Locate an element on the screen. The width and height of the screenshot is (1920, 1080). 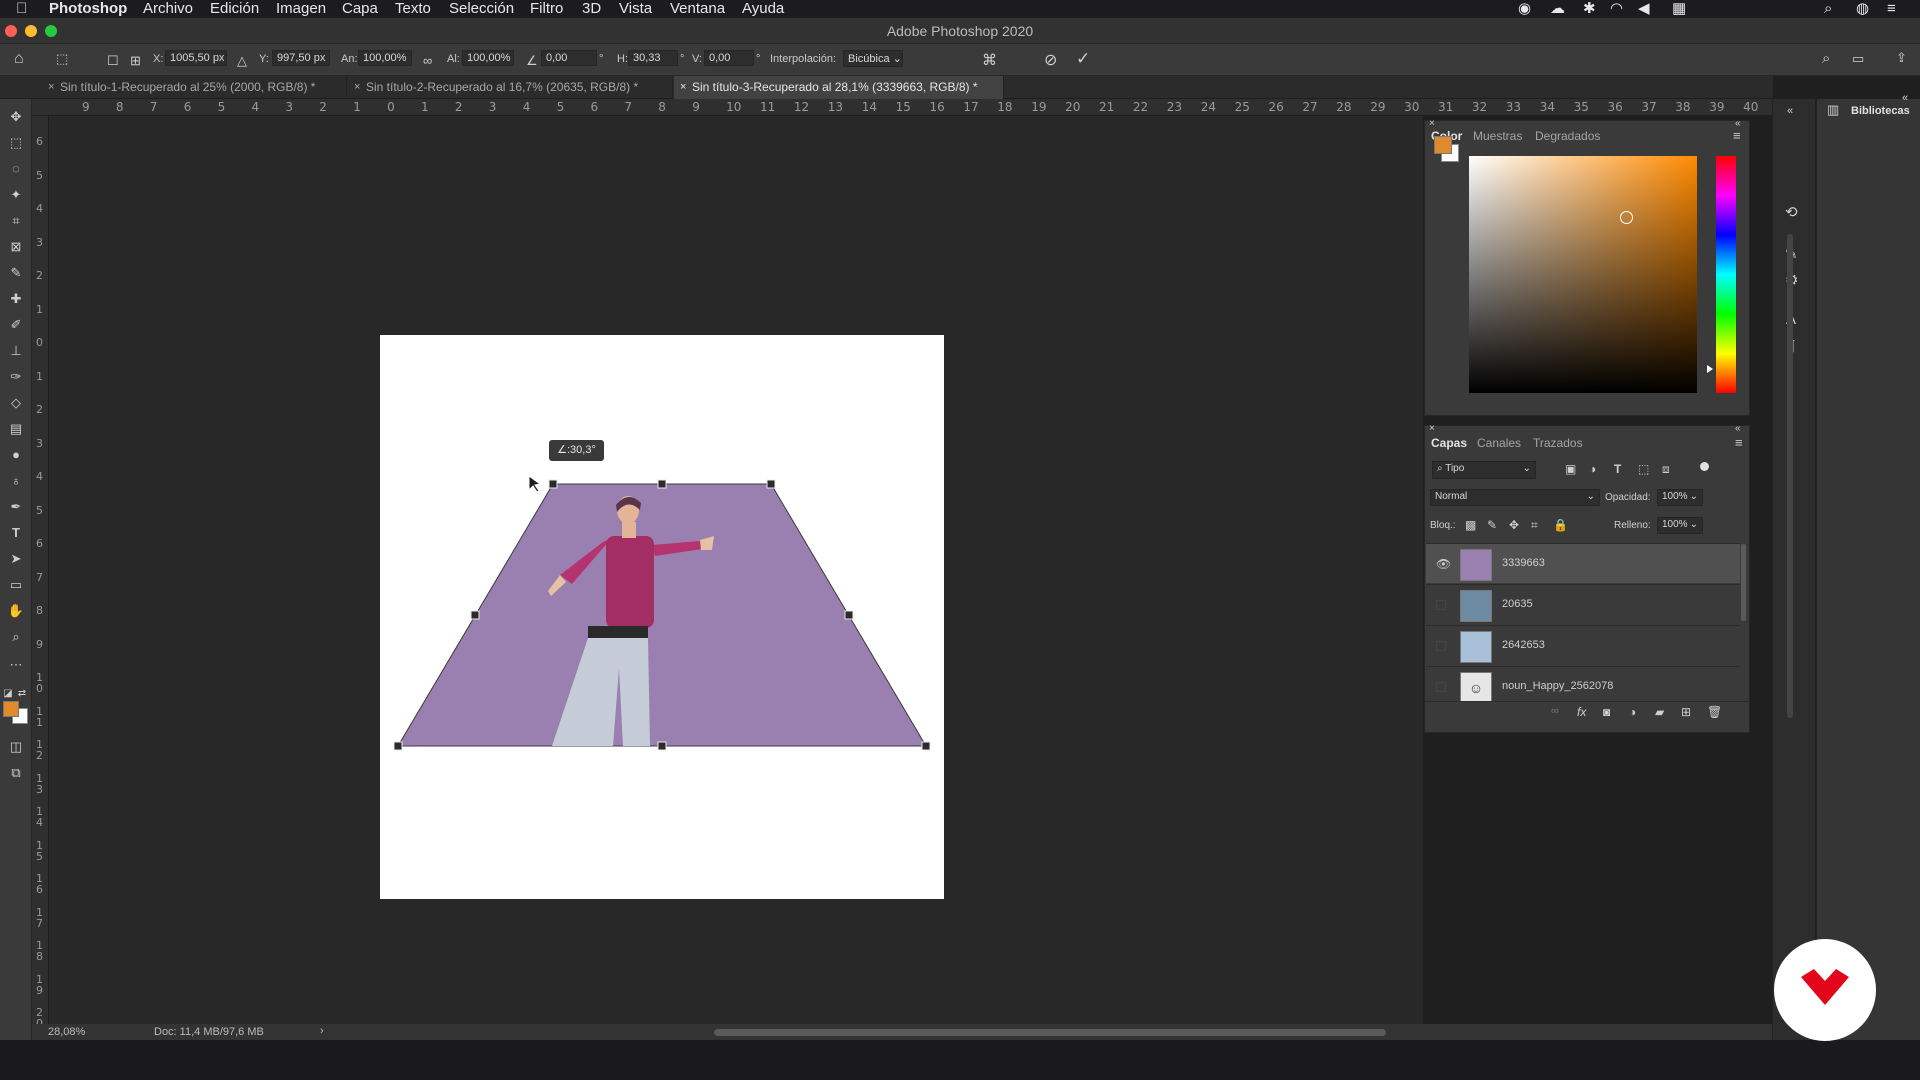
hue-slider-marker is located at coordinates (1710, 369).